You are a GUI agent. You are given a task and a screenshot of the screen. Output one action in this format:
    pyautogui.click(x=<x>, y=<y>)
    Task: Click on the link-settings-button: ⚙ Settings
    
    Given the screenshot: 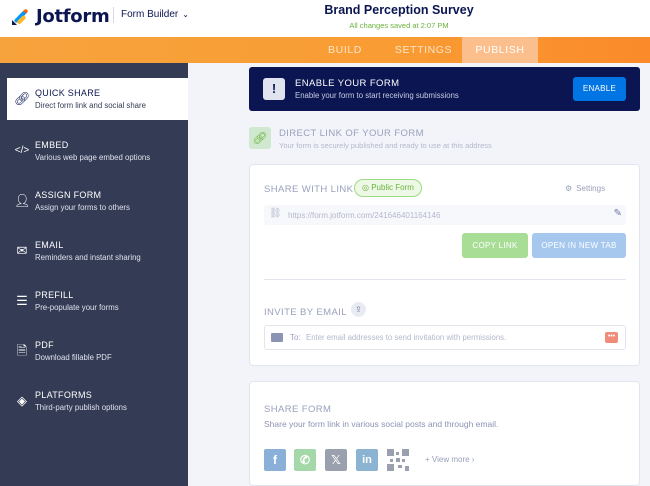 What is the action you would take?
    pyautogui.click(x=585, y=188)
    